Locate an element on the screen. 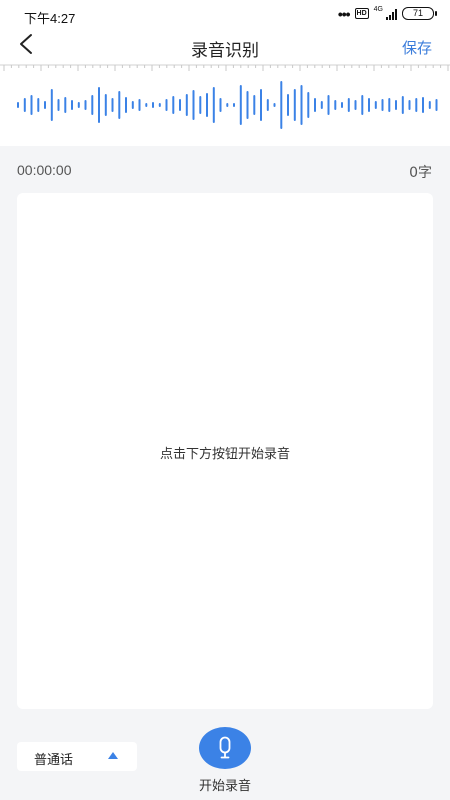  battery-icon: 71 is located at coordinates (419, 13).